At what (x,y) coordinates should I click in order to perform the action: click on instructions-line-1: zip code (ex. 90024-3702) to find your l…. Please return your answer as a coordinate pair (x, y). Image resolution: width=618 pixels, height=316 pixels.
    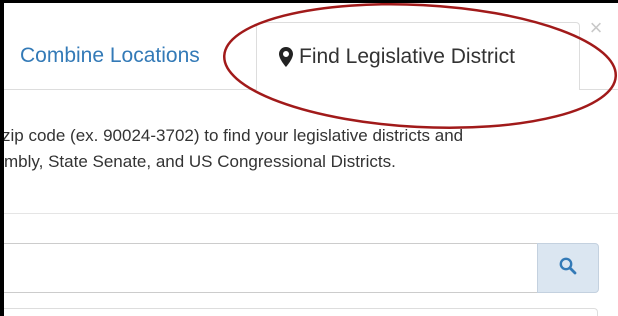
    Looking at the image, I should click on (234, 135).